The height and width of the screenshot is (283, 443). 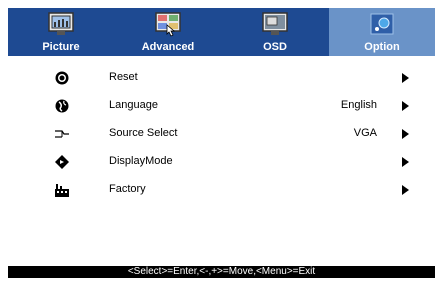 What do you see at coordinates (143, 133) in the screenshot?
I see `menu-item-label: Source Select` at bounding box center [143, 133].